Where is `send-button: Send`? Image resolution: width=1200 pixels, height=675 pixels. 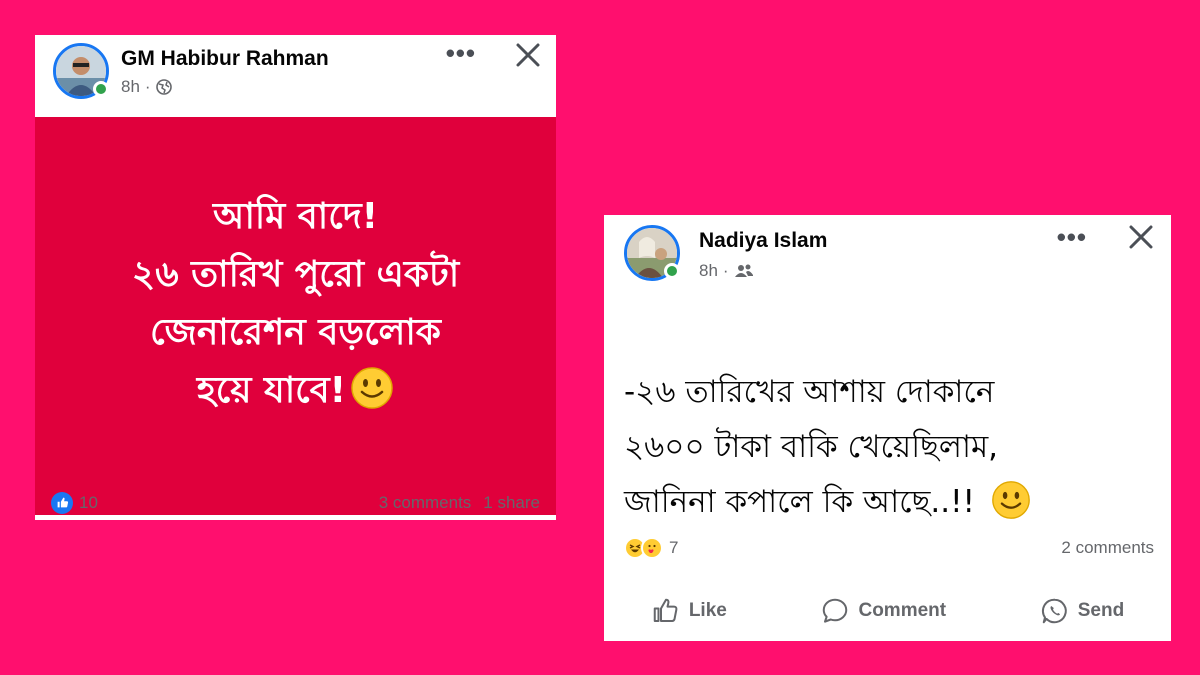 send-button: Send is located at coordinates (1082, 611).